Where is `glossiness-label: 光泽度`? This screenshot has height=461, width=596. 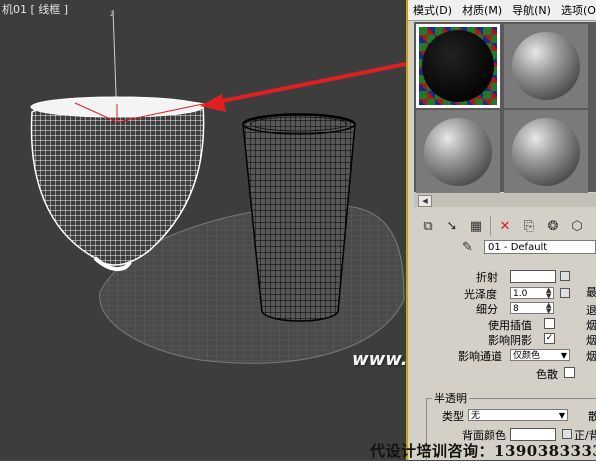
glossiness-label: 光泽度 is located at coordinates (480, 294).